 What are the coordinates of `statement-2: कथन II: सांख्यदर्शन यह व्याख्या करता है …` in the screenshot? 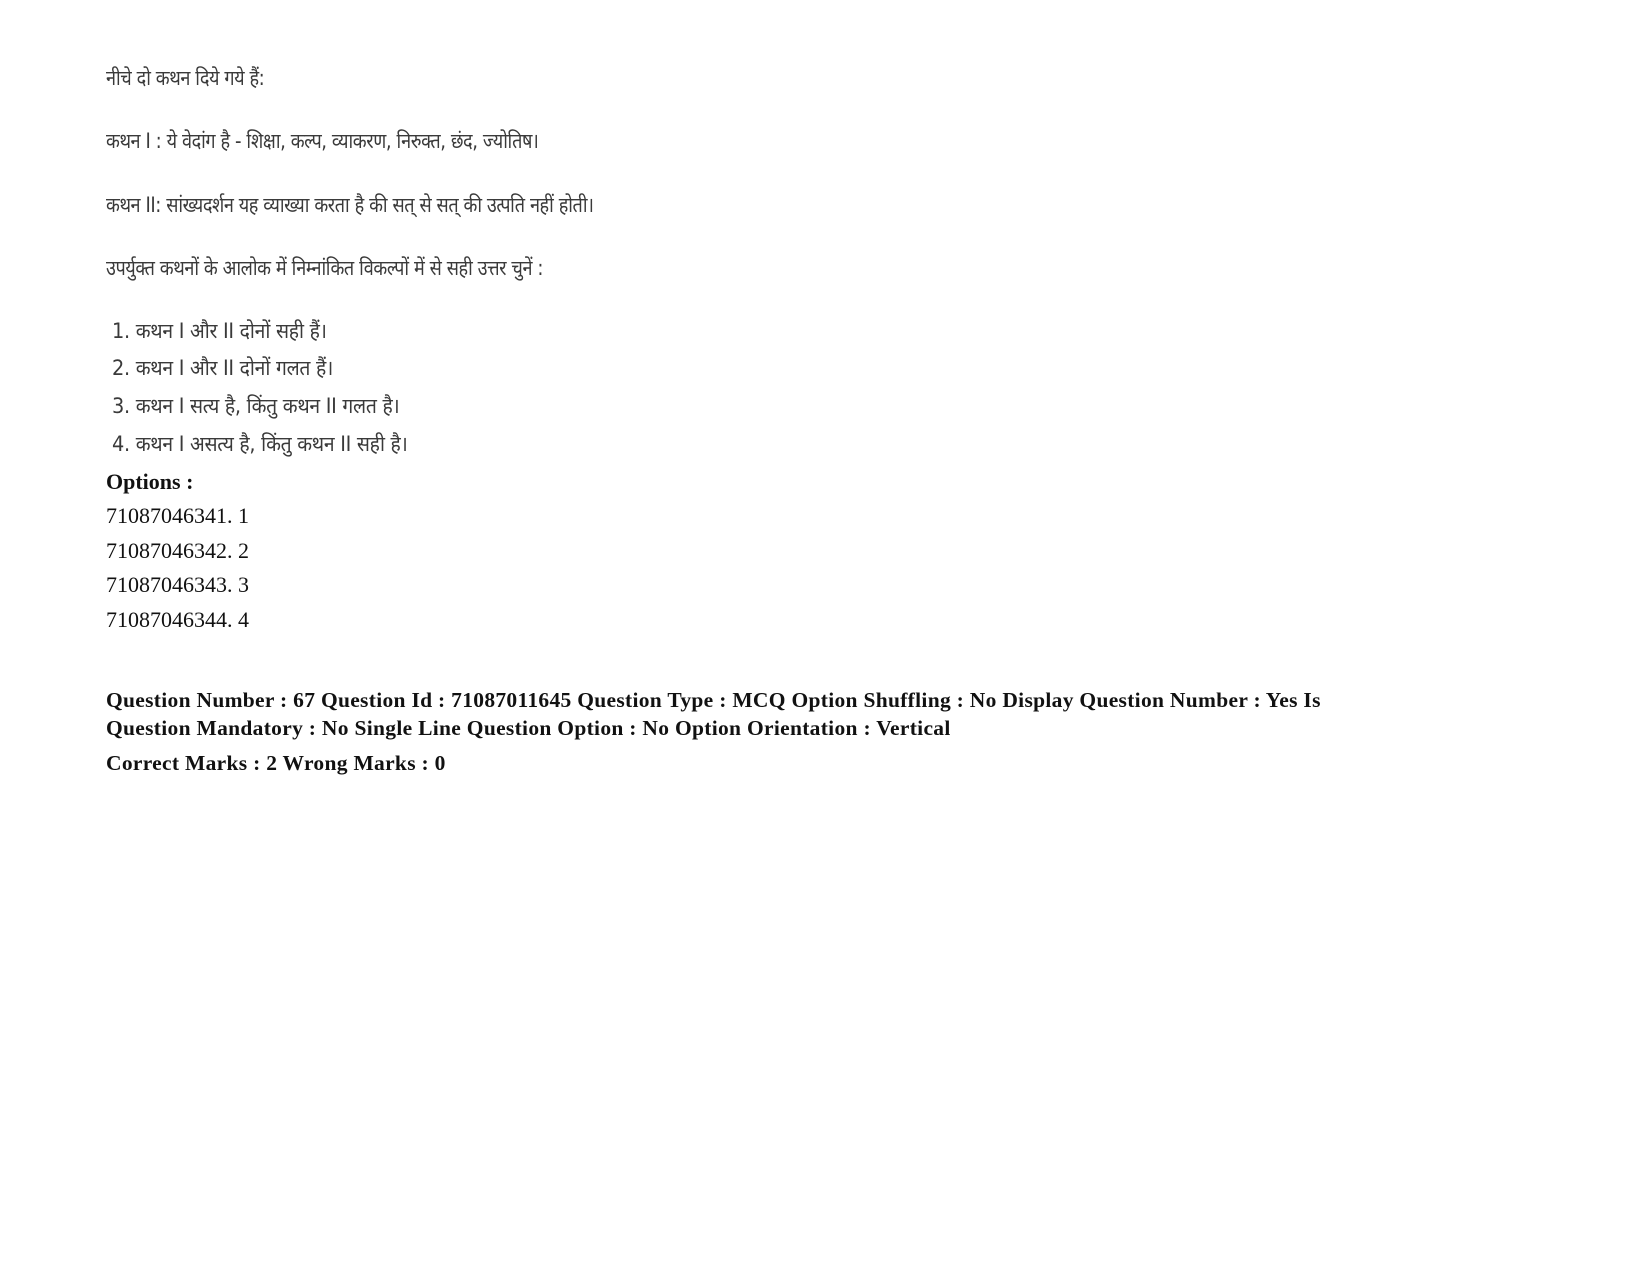 It's located at (350, 205).